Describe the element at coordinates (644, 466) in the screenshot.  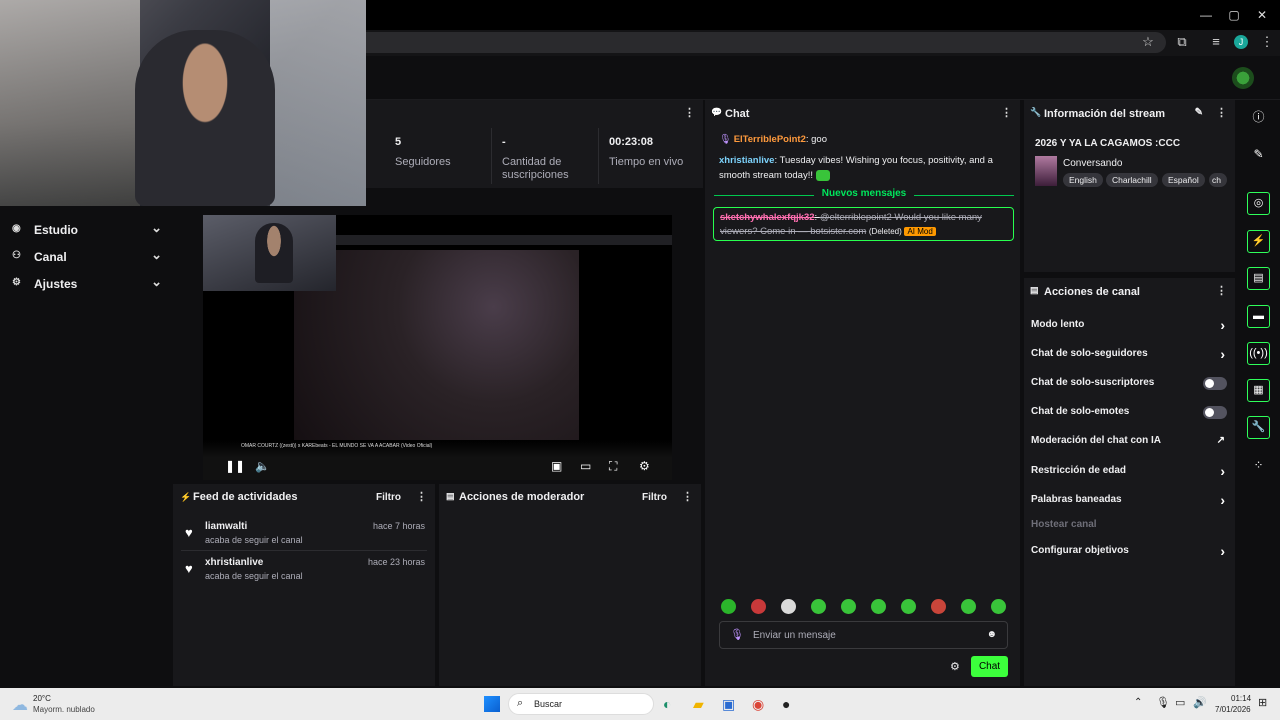
I see `settings-icon: ⚙` at that location.